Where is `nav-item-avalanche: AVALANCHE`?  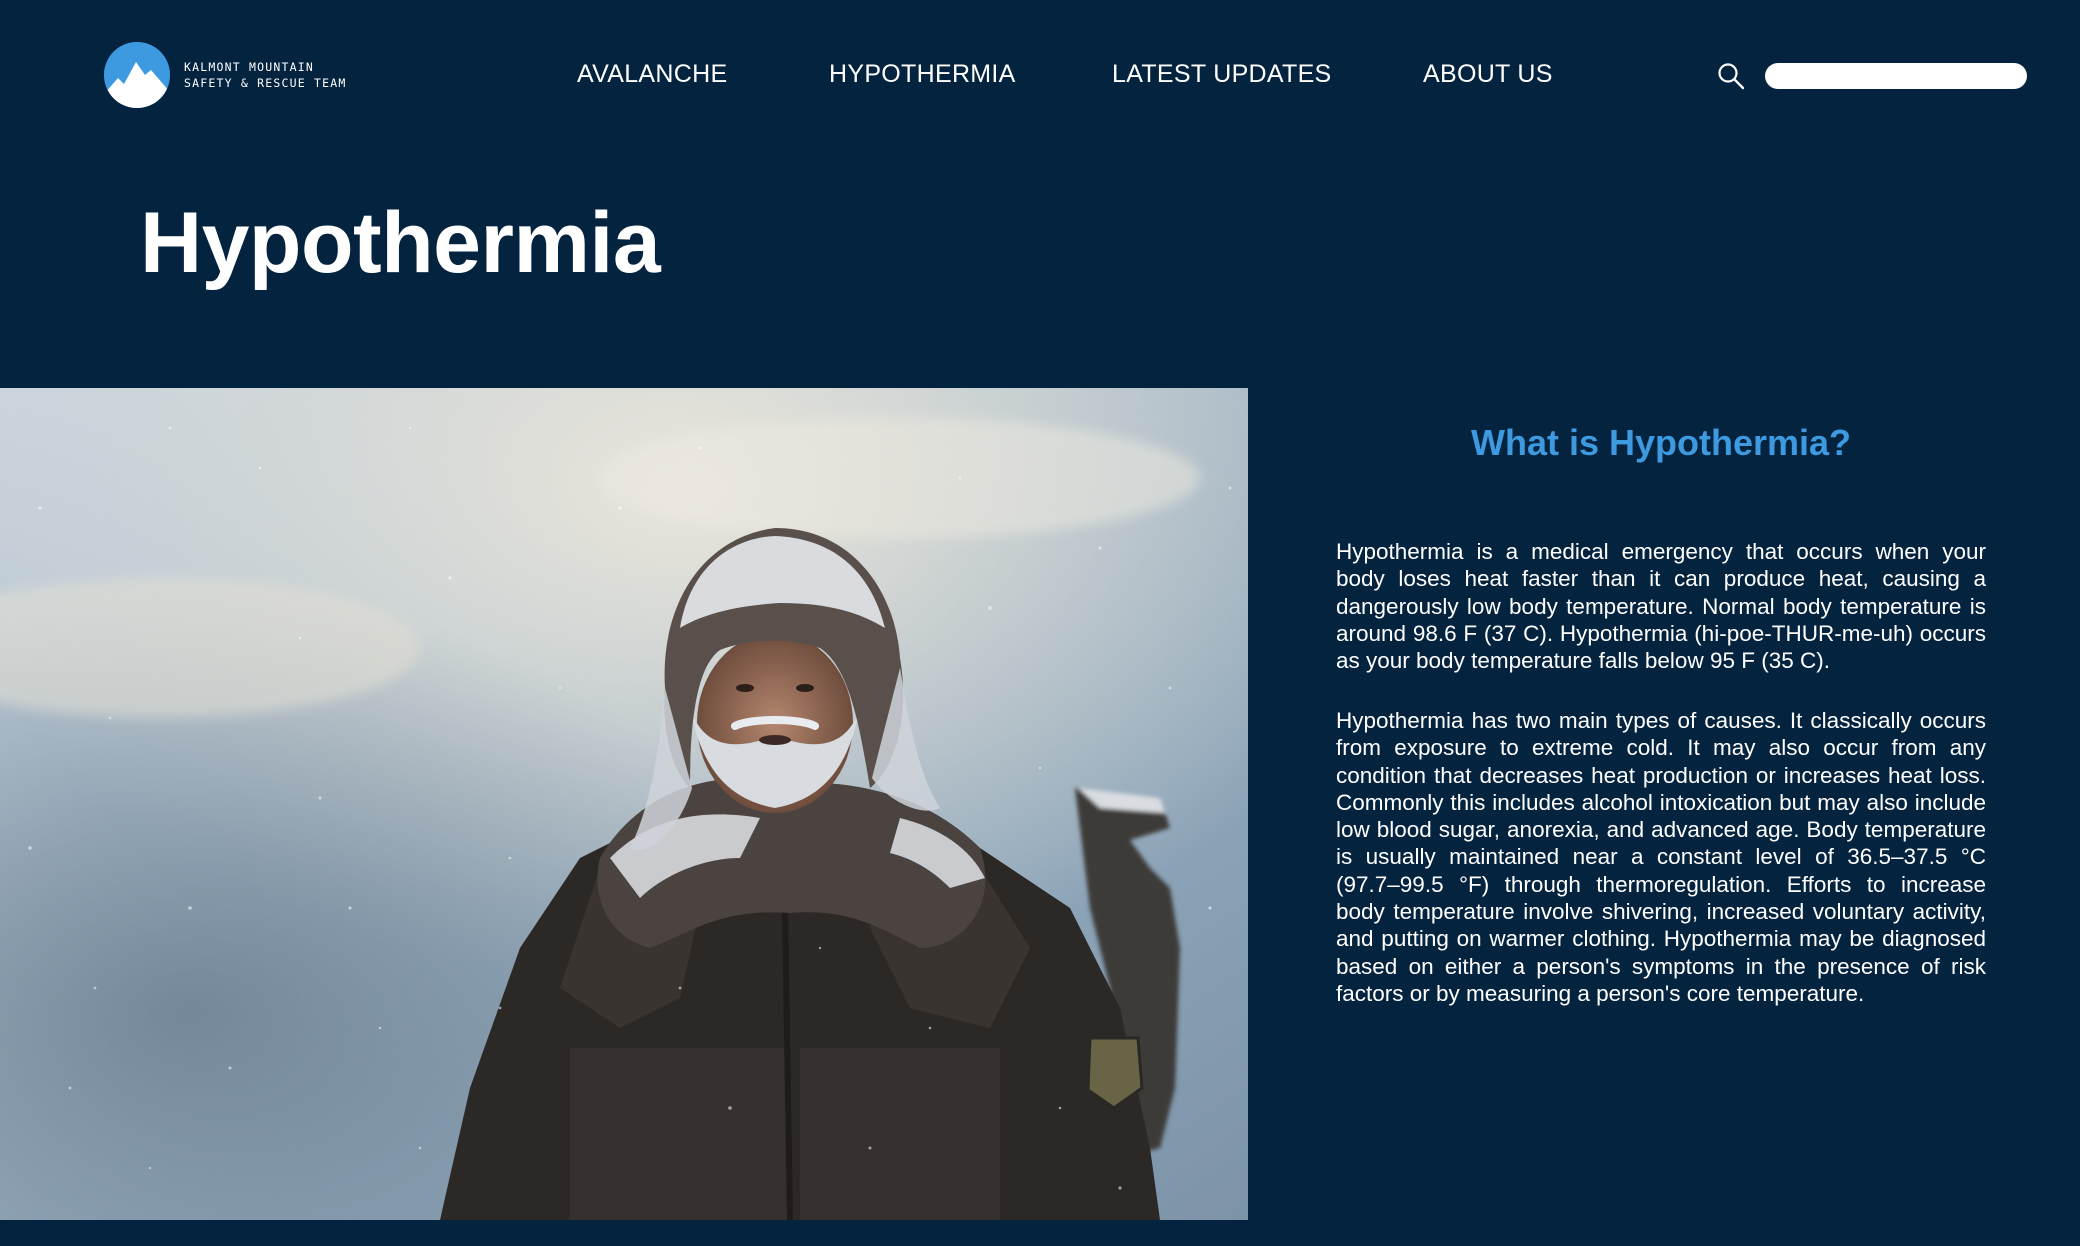
nav-item-avalanche: AVALANCHE is located at coordinates (652, 74).